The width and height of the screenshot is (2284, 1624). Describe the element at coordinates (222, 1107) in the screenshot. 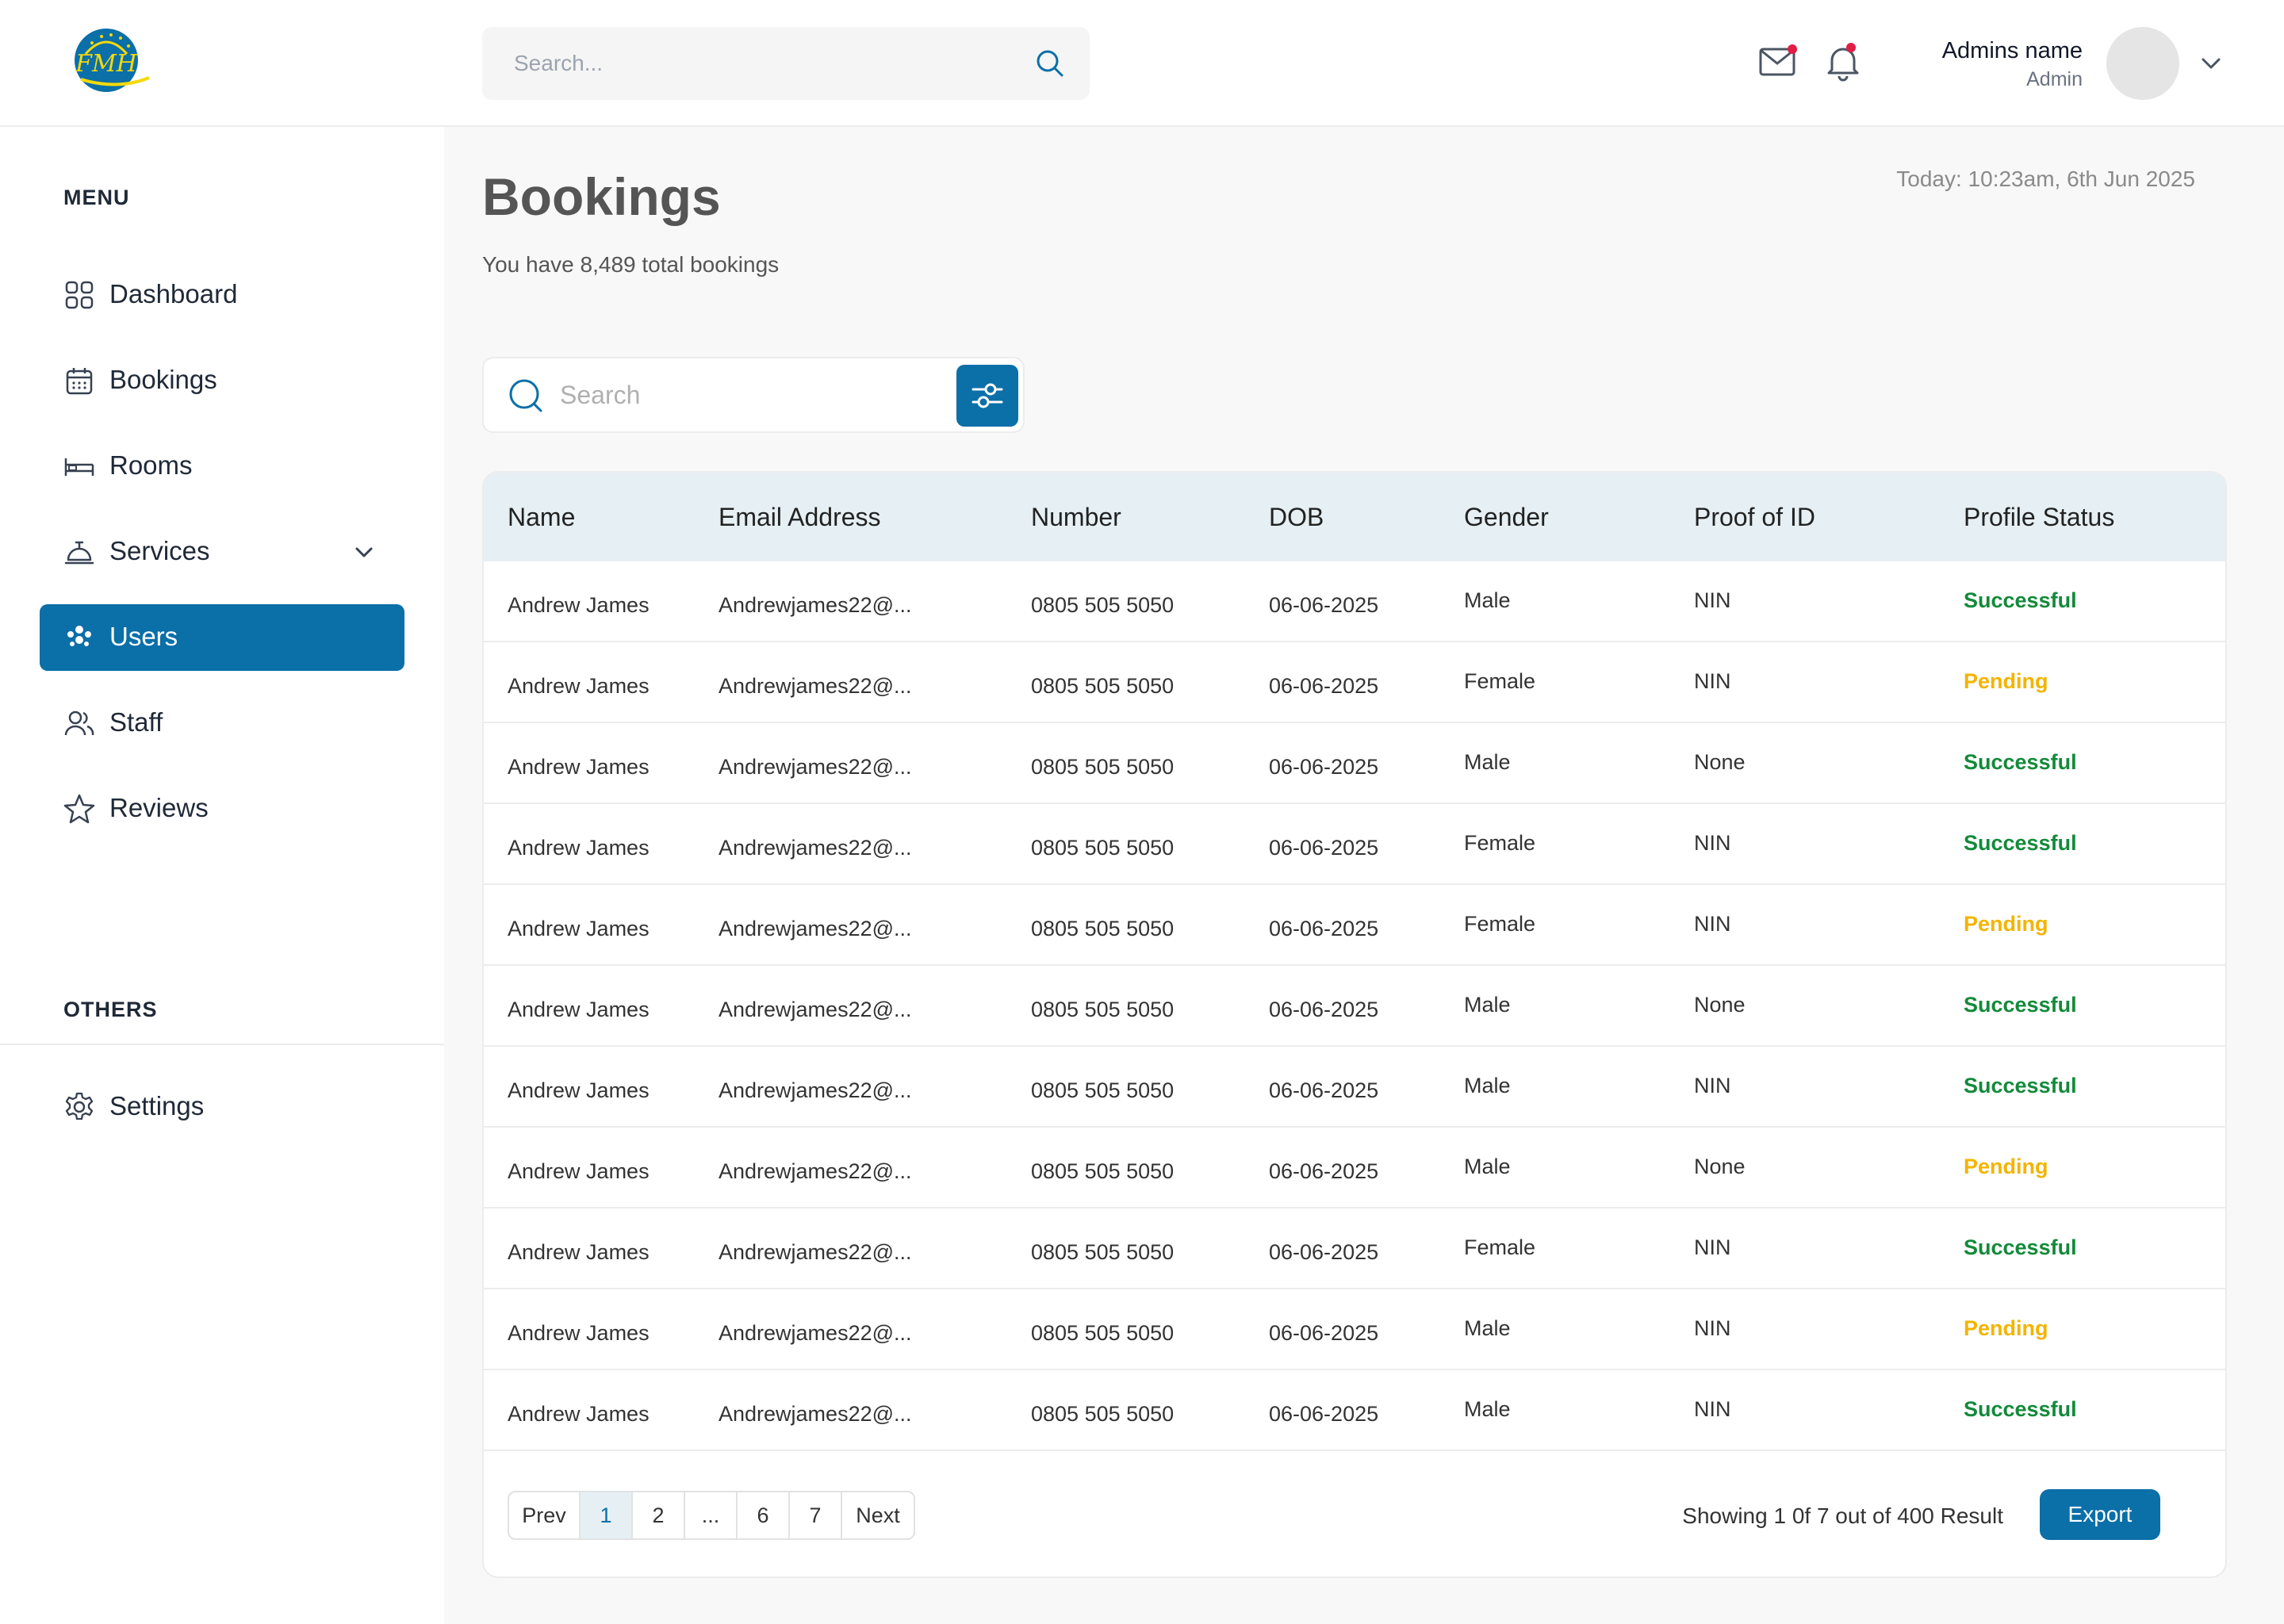

I see `sidebar-item-settings: Settings` at that location.